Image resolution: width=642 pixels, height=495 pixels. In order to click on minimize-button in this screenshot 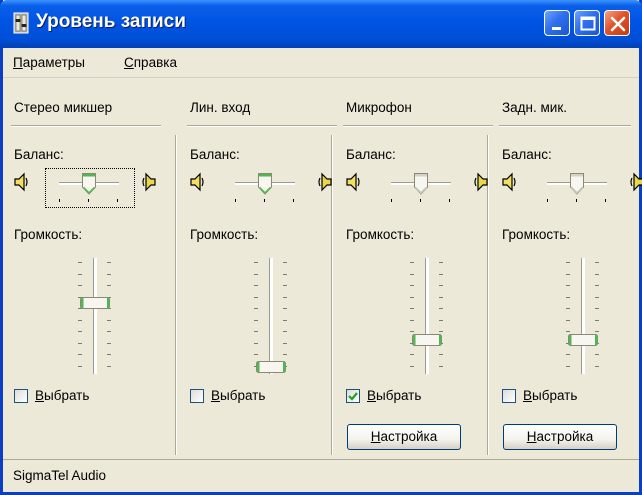, I will do `click(557, 23)`.